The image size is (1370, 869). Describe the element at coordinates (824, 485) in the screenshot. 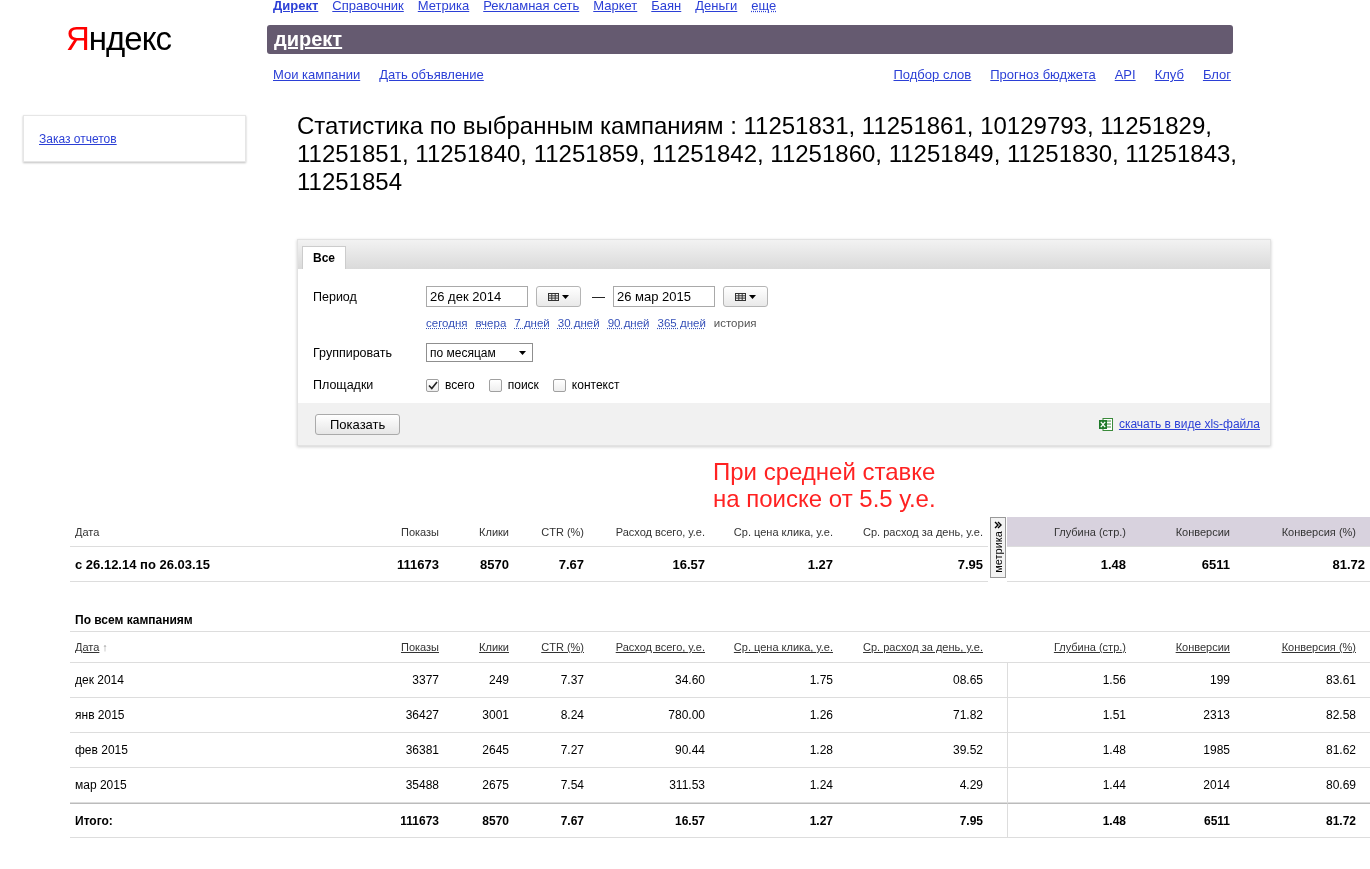

I see `annotation-text: При средней ставке на поиске от 5.5 у.е.` at that location.